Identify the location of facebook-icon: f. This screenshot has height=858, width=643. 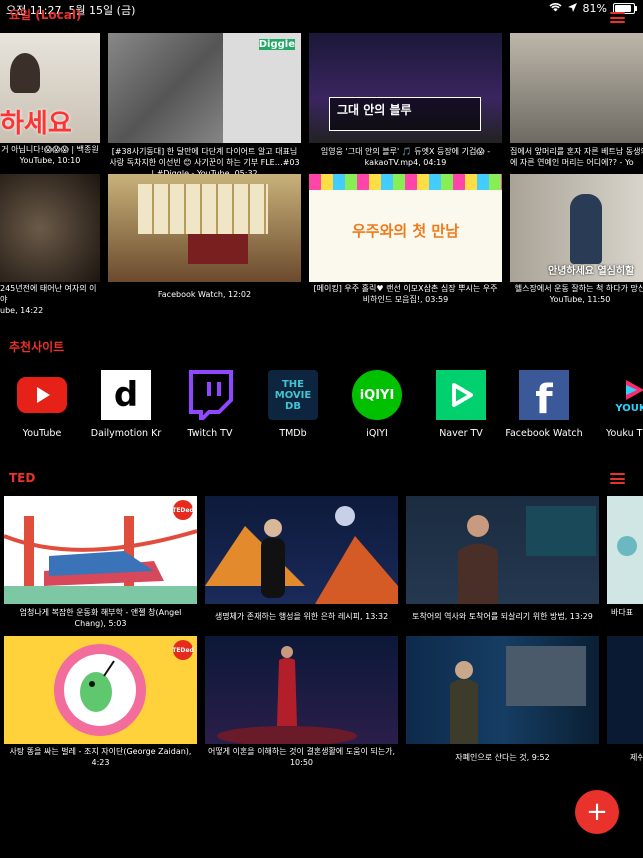
(544, 396).